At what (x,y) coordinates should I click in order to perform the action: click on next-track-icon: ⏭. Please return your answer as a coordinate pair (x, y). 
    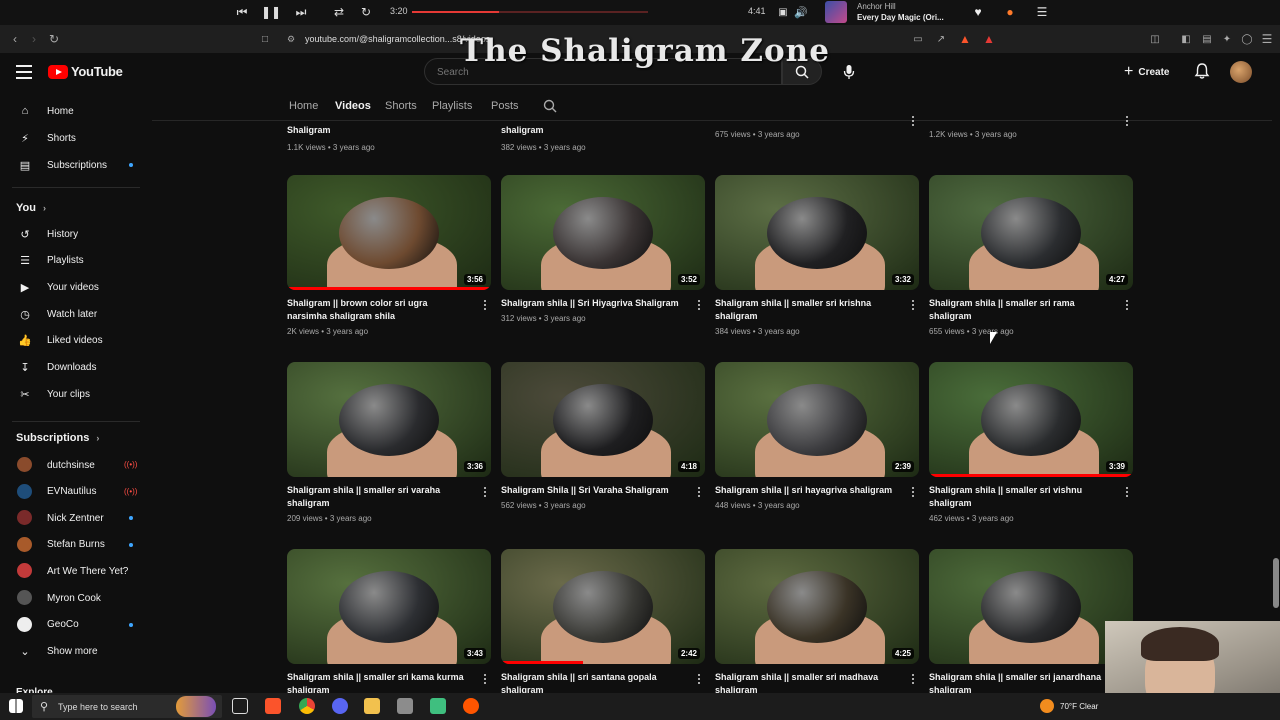
    Looking at the image, I should click on (301, 12).